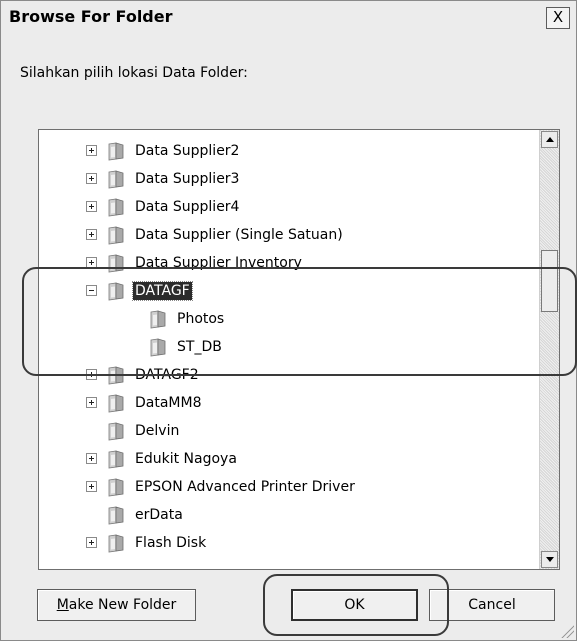 This screenshot has height=641, width=577. Describe the element at coordinates (167, 375) in the screenshot. I see `tree-item-label: DATAGF2` at that location.